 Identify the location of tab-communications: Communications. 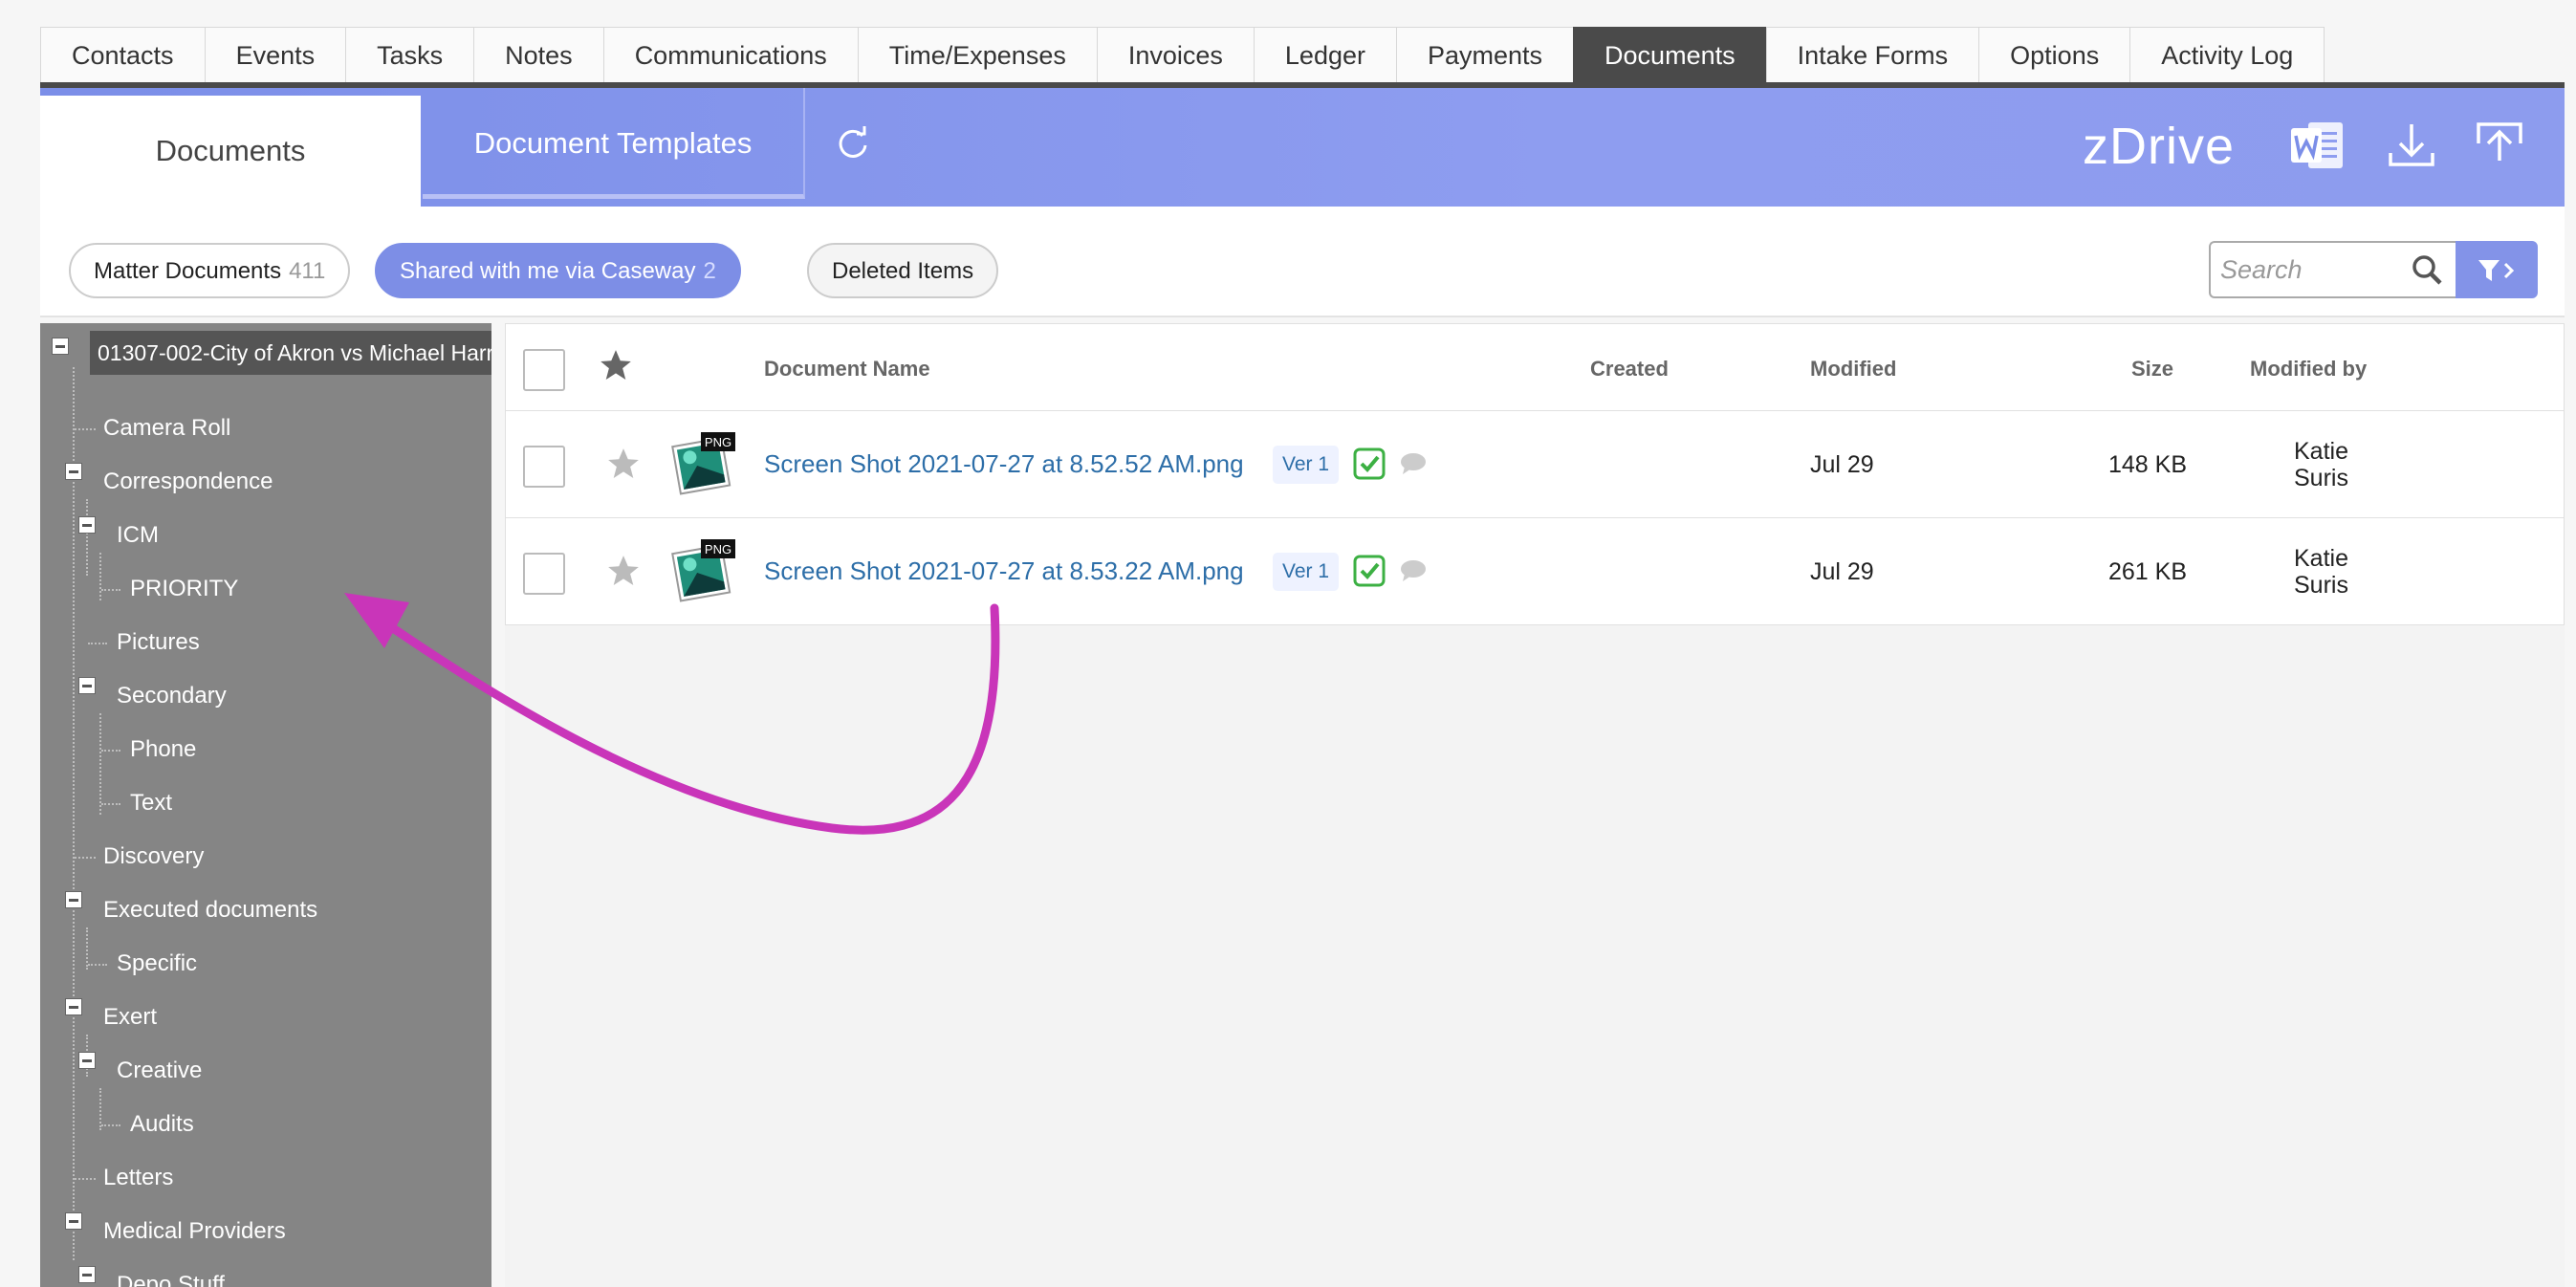
(730, 55).